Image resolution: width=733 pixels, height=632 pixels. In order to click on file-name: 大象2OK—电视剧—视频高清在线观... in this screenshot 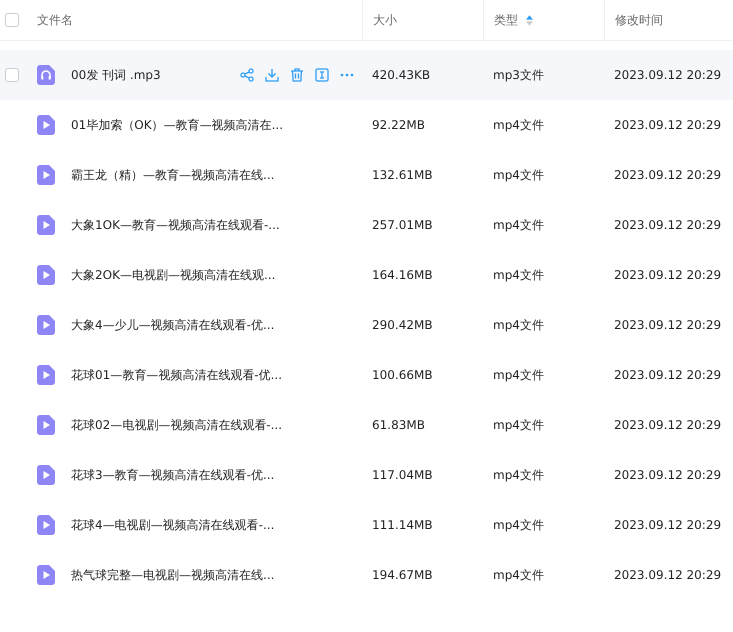, I will do `click(173, 275)`.